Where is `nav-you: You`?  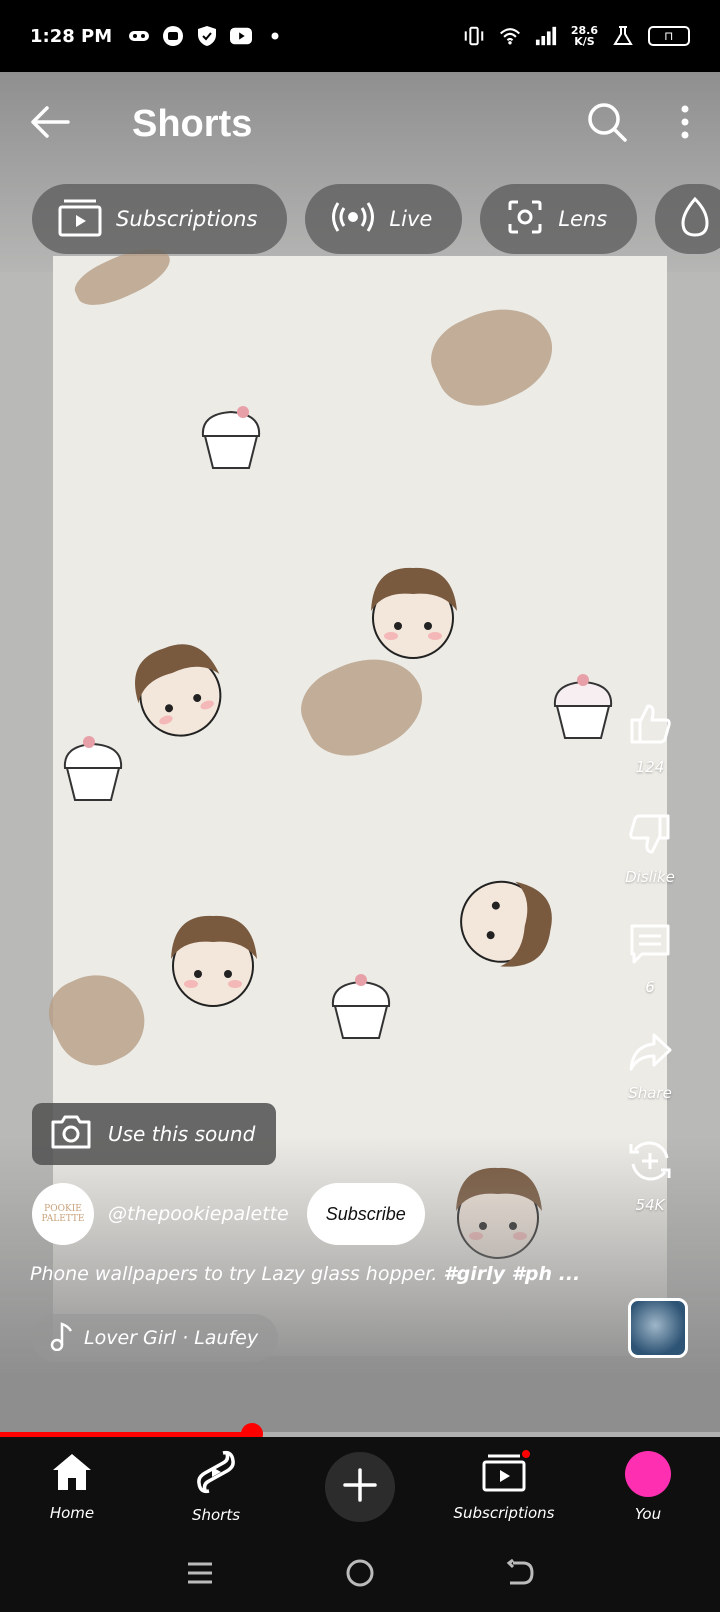
nav-you: You is located at coordinates (648, 1487).